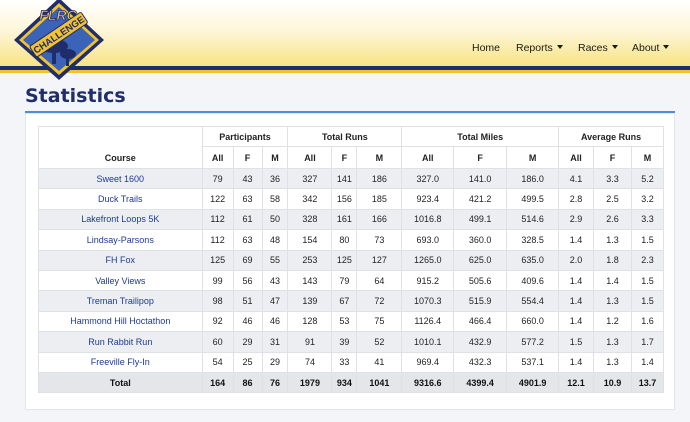 This screenshot has width=690, height=422. I want to click on table-cell: 3.2, so click(647, 199).